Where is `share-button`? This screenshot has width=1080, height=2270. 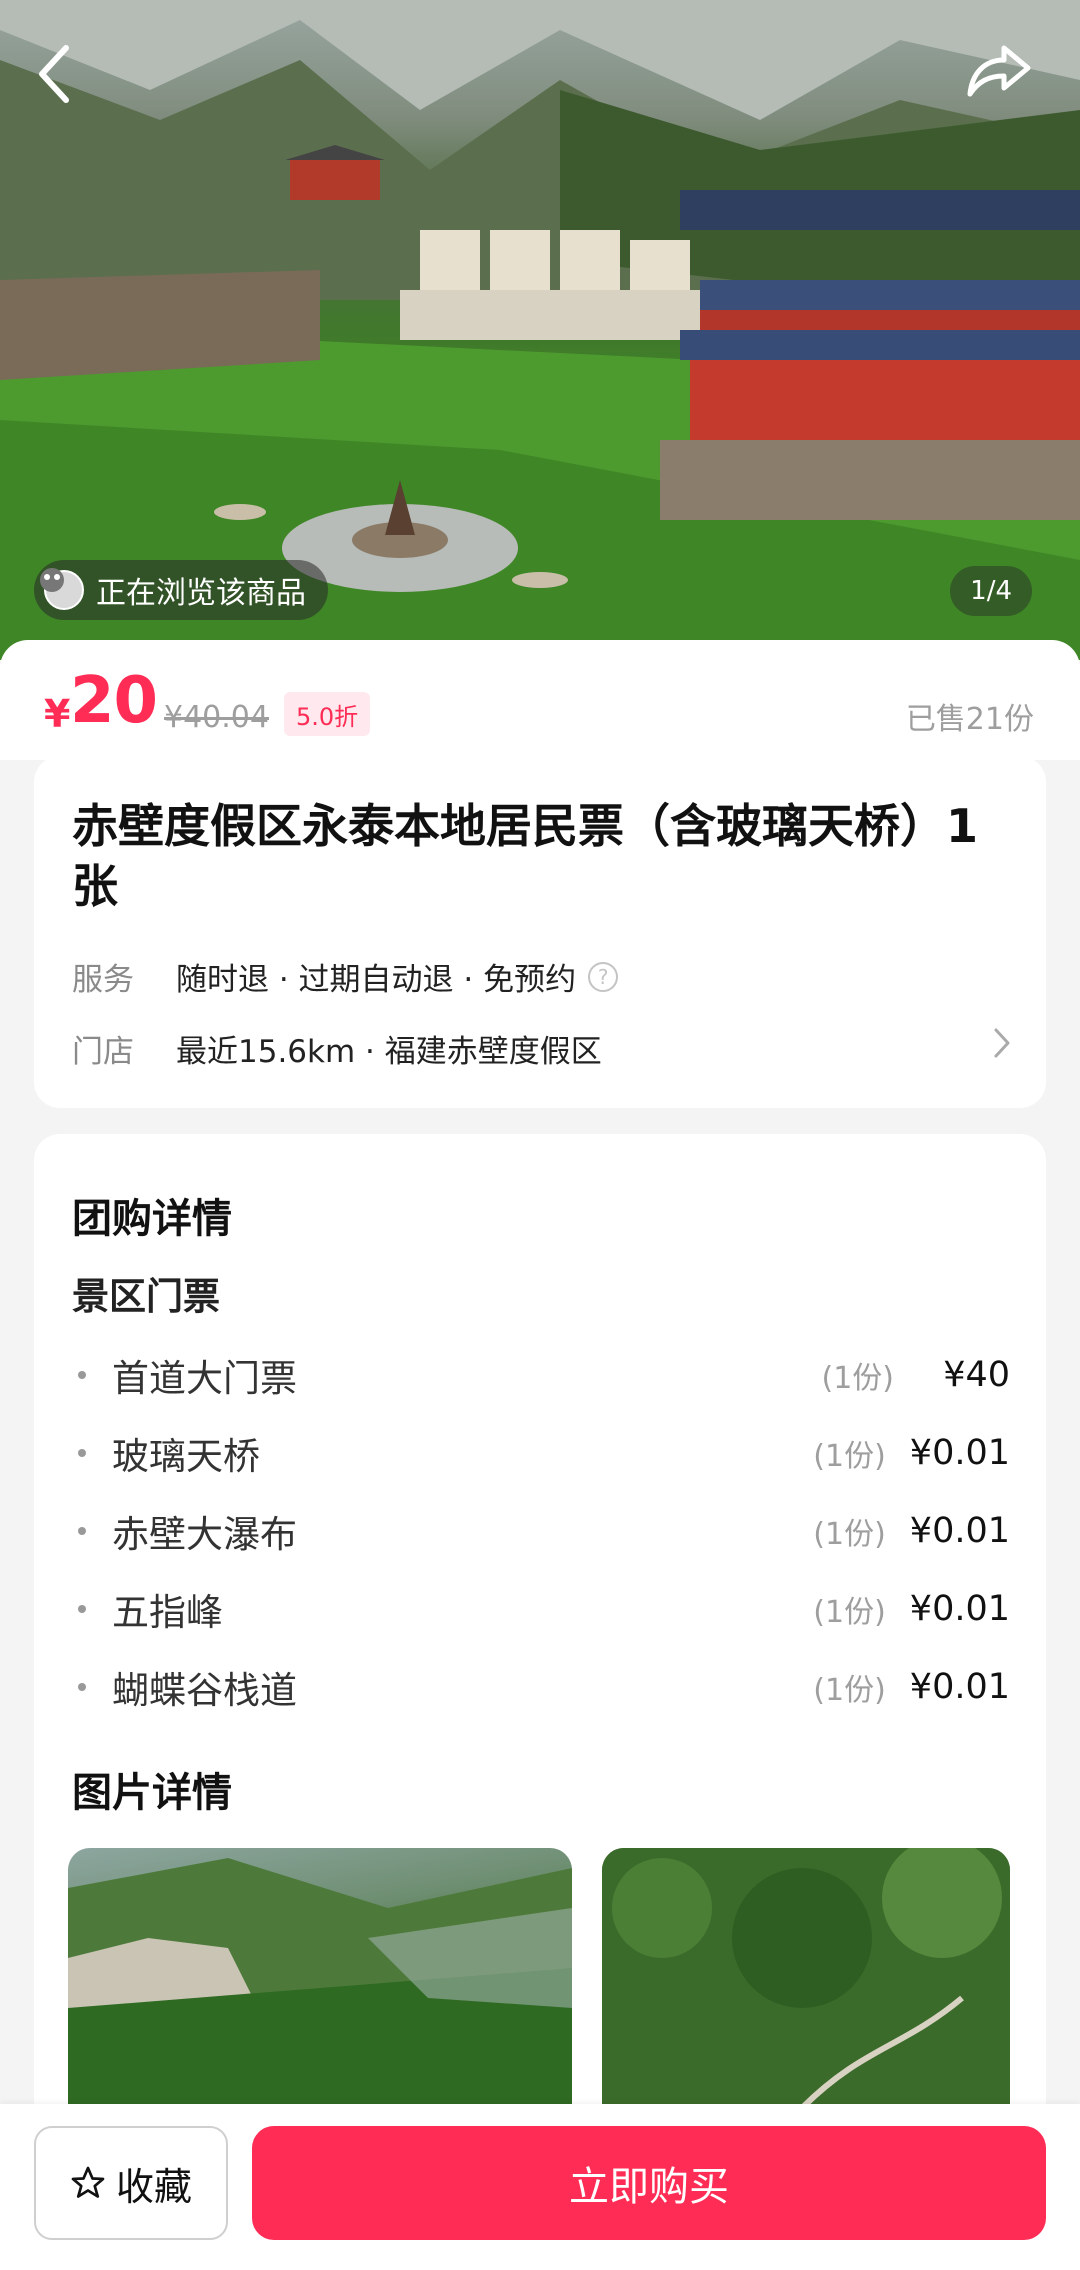 share-button is located at coordinates (1011, 87).